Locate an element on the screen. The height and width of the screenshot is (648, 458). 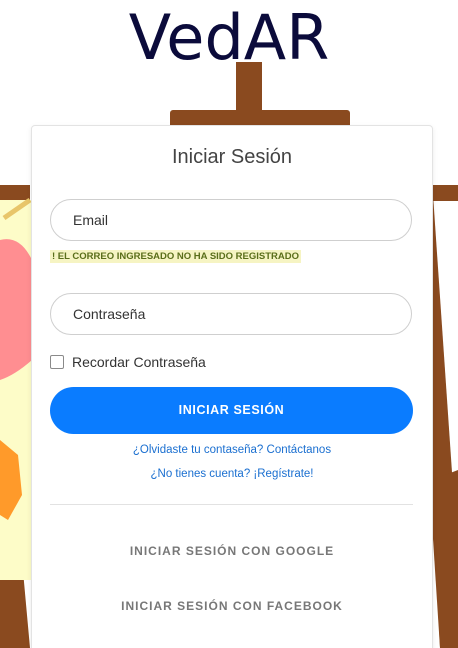
remember-password-checkbox is located at coordinates (57, 362).